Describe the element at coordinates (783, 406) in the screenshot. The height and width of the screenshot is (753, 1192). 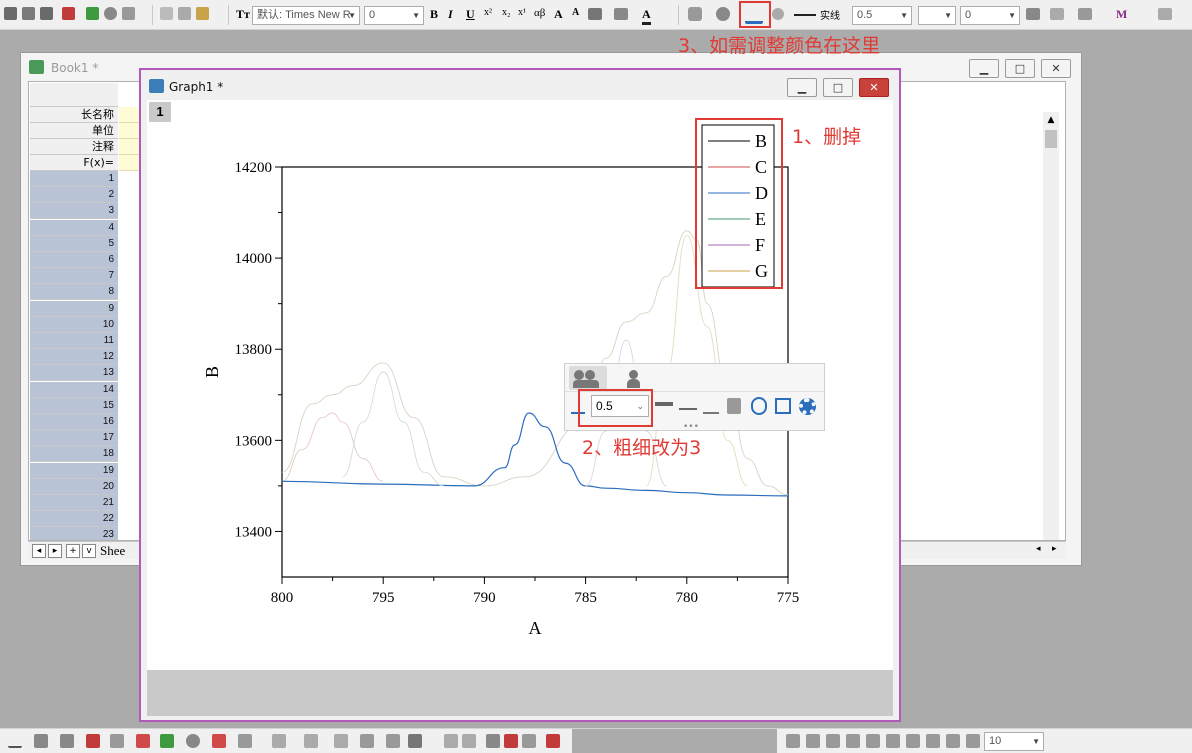
I see `resize-icon` at that location.